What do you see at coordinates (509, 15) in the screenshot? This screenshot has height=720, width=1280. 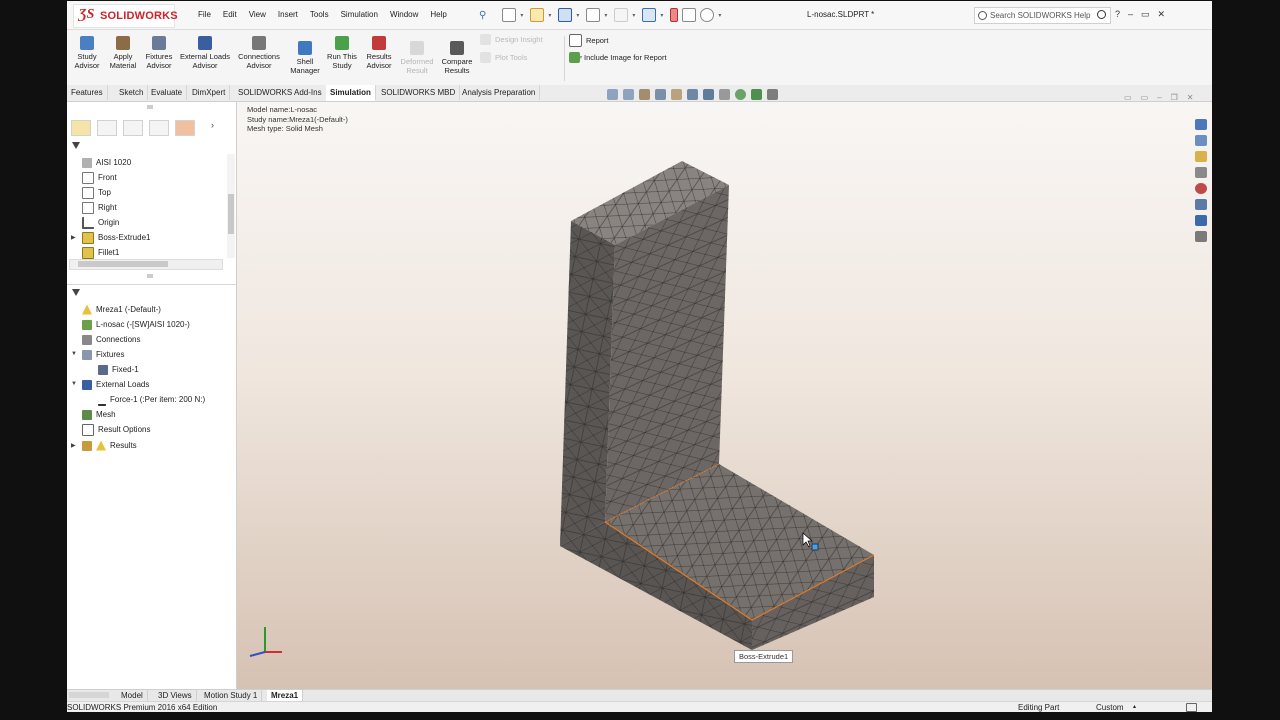 I see `new-document-icon` at bounding box center [509, 15].